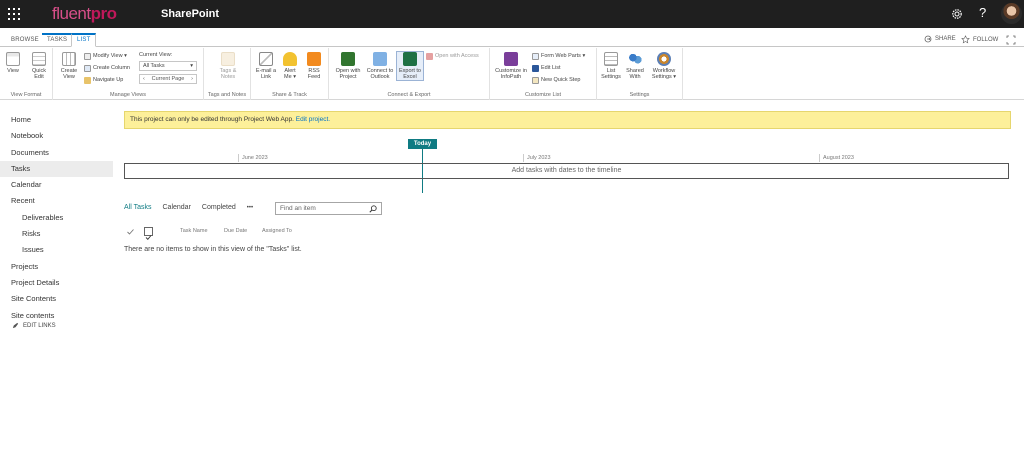 The image size is (1024, 468). What do you see at coordinates (84, 40) in the screenshot?
I see `tab-list: LIST` at bounding box center [84, 40].